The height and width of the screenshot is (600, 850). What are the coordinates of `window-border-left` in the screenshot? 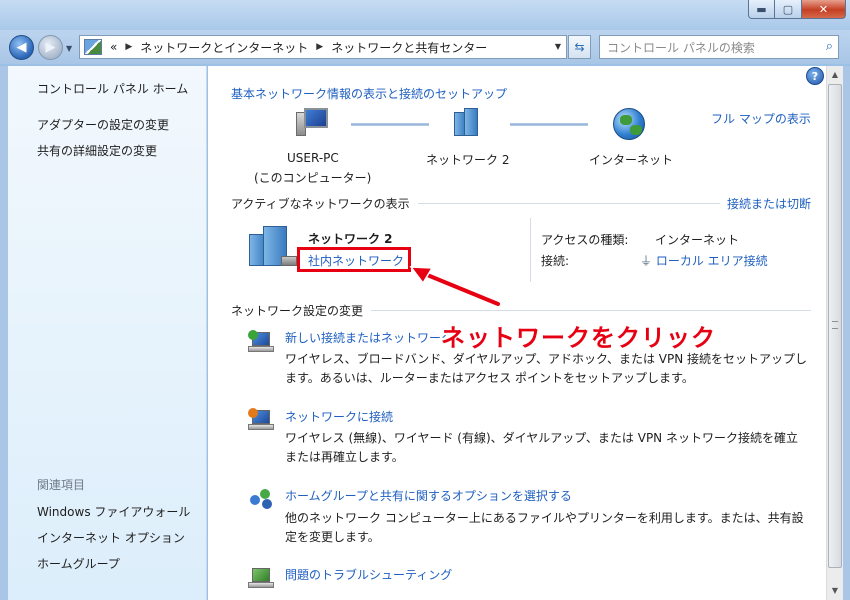 It's located at (4, 333).